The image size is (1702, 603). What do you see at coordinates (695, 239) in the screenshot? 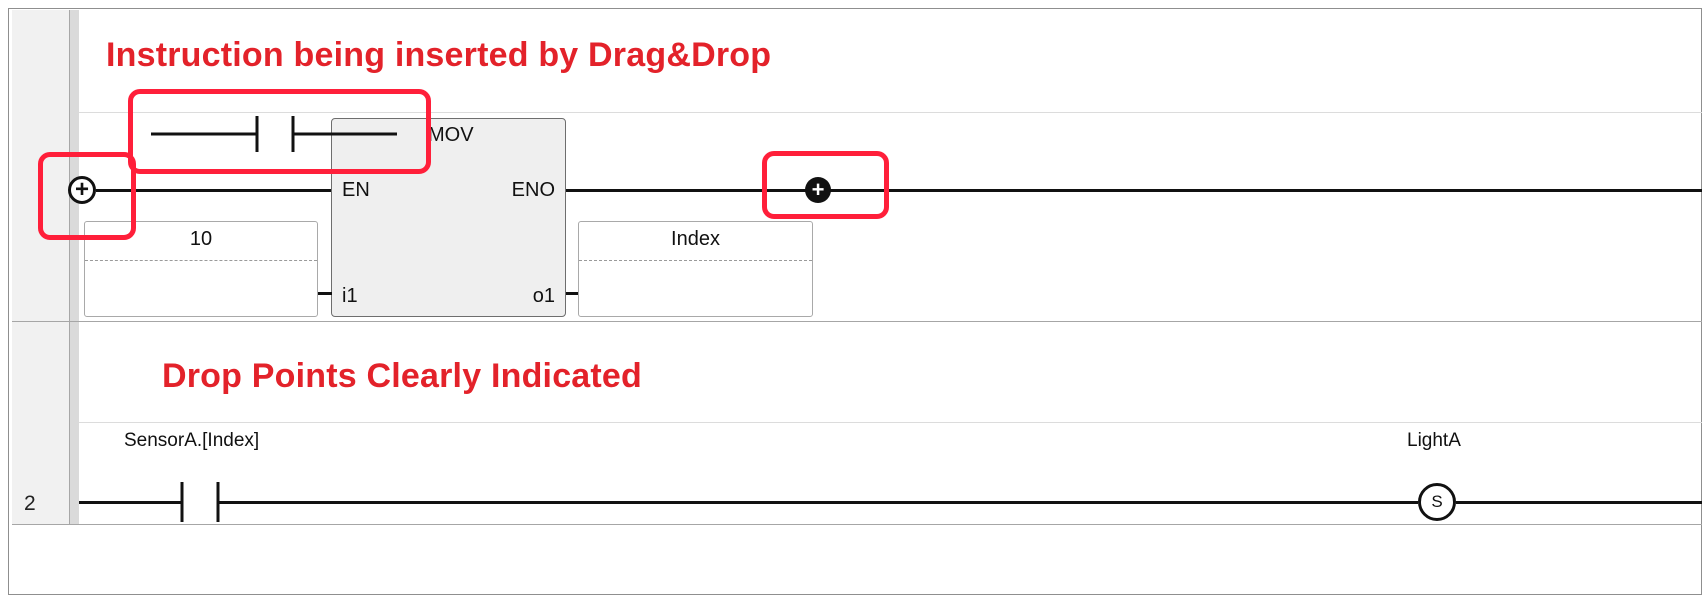
I see `output-operand-value: Index` at bounding box center [695, 239].